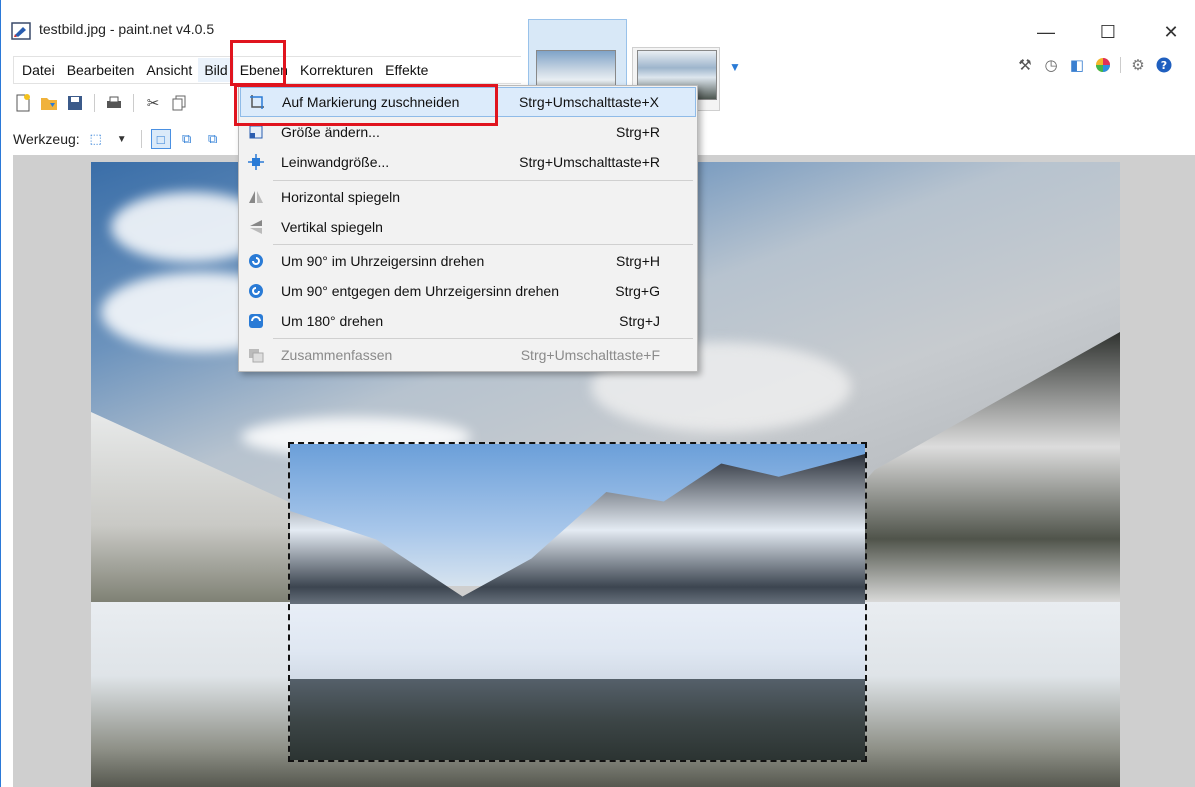 The height and width of the screenshot is (787, 1195). What do you see at coordinates (75, 103) in the screenshot?
I see `save-icon` at bounding box center [75, 103].